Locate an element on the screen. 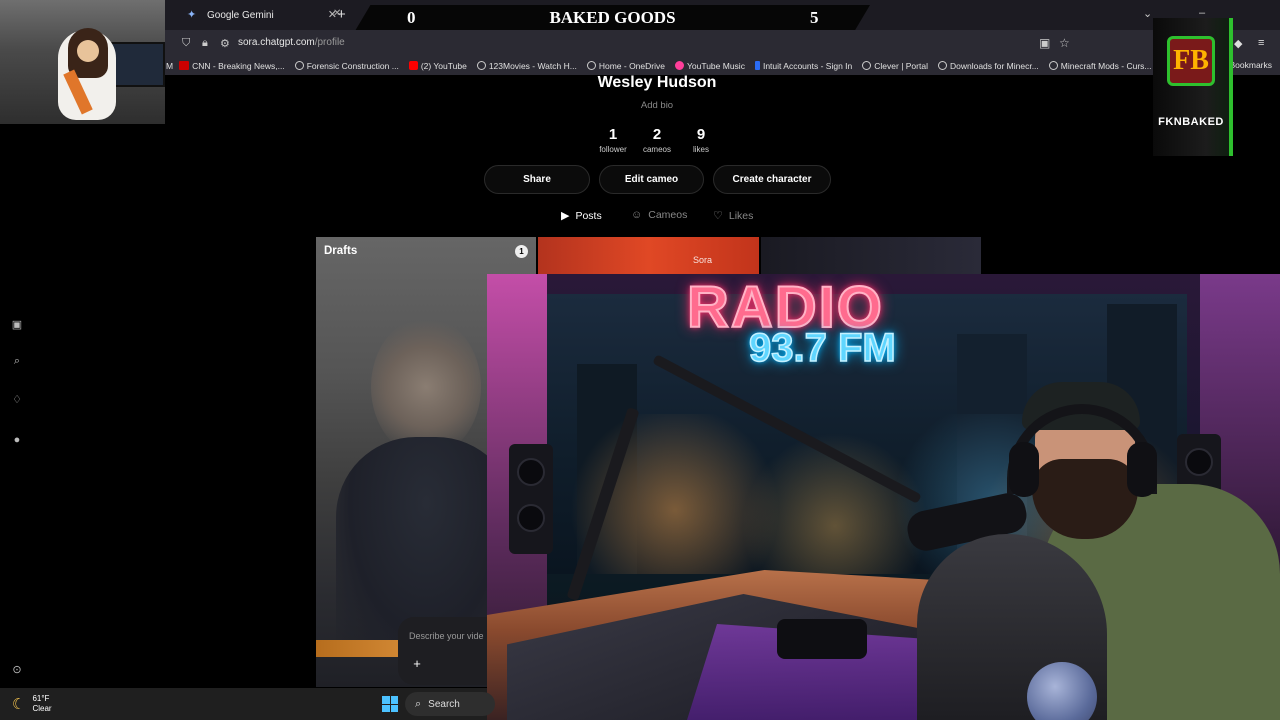  browser-tab: ✦ Google Gemini ✕ is located at coordinates (262, 15).